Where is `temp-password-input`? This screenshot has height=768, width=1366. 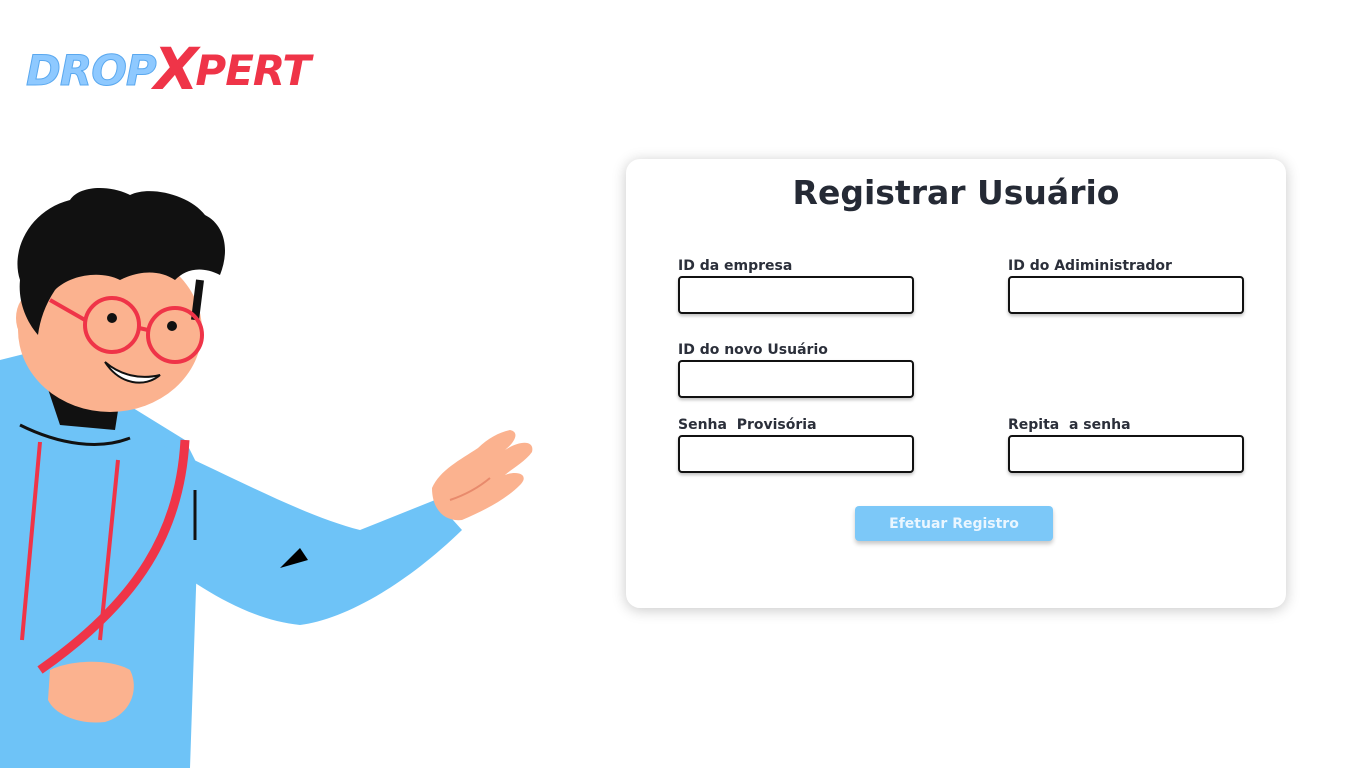 temp-password-input is located at coordinates (796, 454).